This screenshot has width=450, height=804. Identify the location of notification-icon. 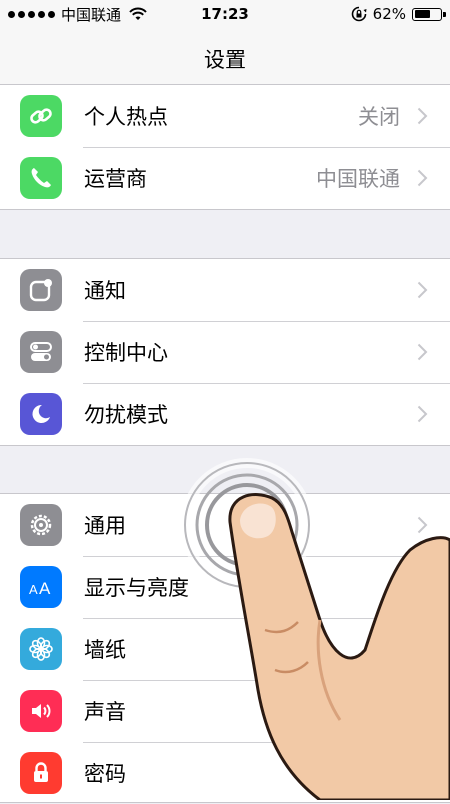
(41, 290).